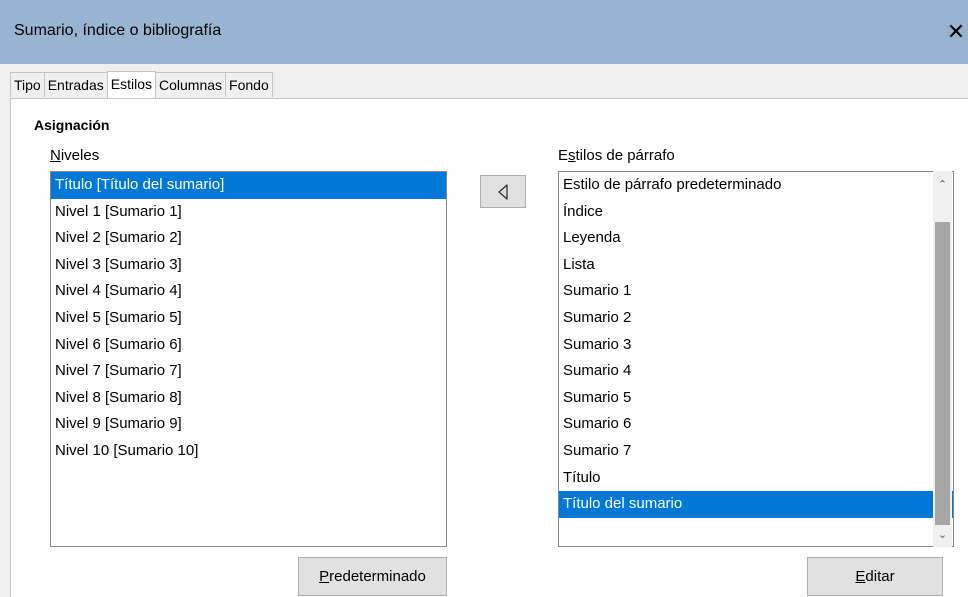 This screenshot has width=968, height=597. Describe the element at coordinates (248, 185) in the screenshot. I see `level-list-item: Título [Título del sumario]` at that location.